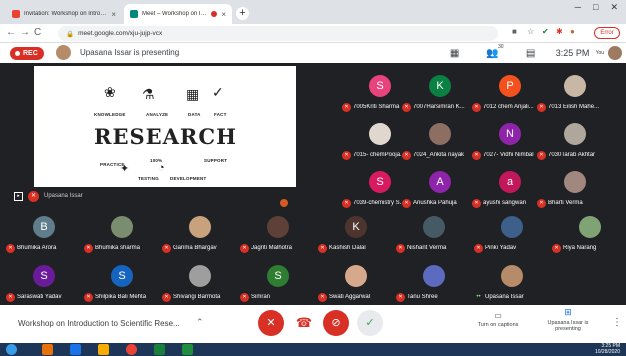 The width and height of the screenshot is (626, 356). I want to click on participant-name: Kashish Dalal, so click(347, 248).